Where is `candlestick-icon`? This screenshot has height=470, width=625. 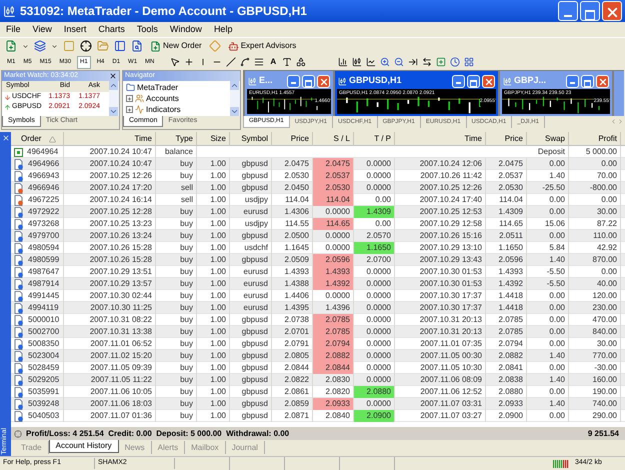 candlestick-icon is located at coordinates (357, 62).